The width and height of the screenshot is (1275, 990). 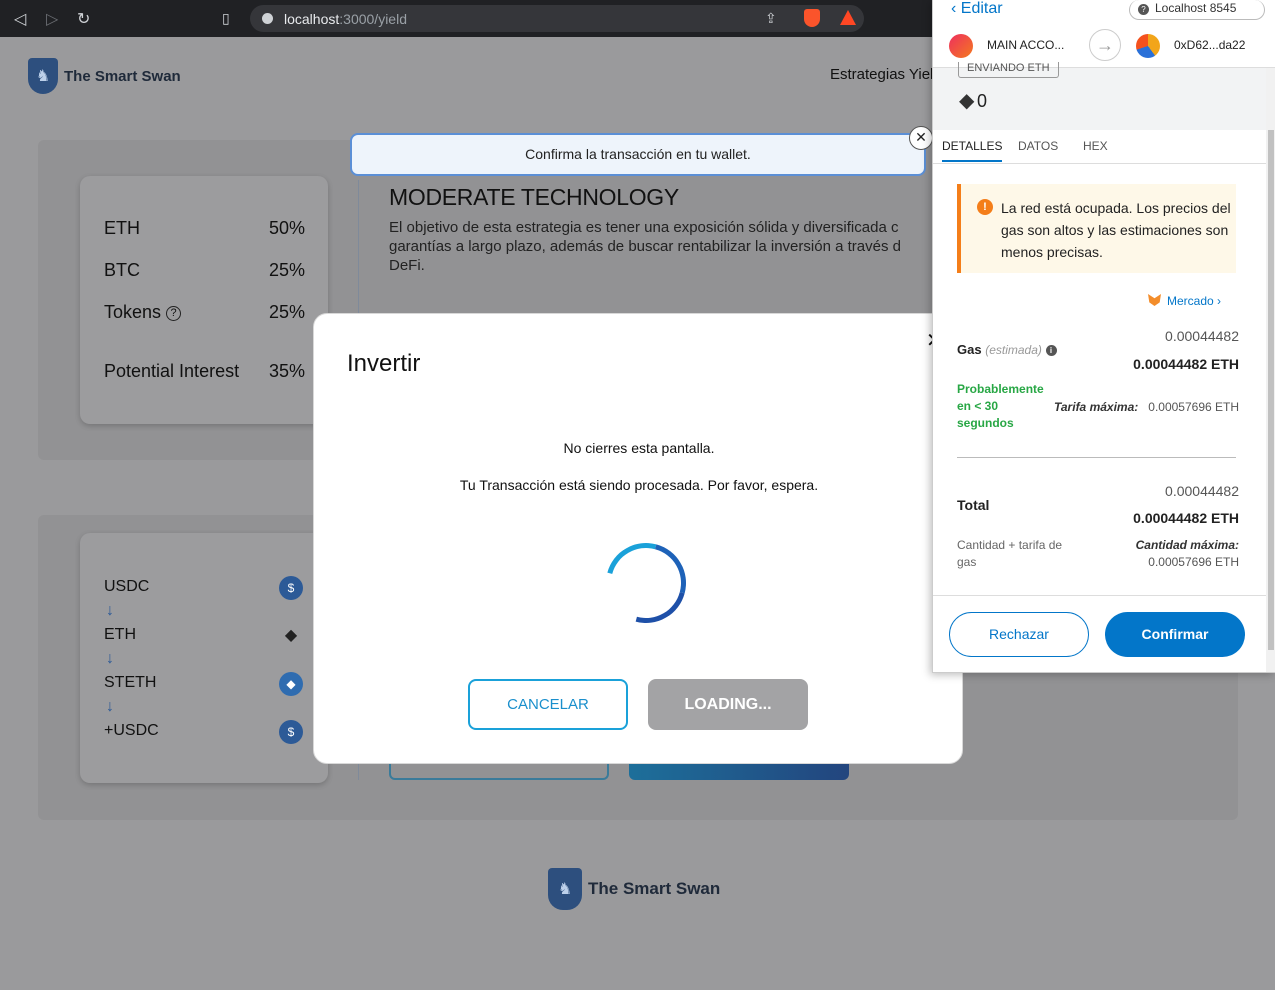 What do you see at coordinates (204, 658) in the screenshot?
I see `route-card` at bounding box center [204, 658].